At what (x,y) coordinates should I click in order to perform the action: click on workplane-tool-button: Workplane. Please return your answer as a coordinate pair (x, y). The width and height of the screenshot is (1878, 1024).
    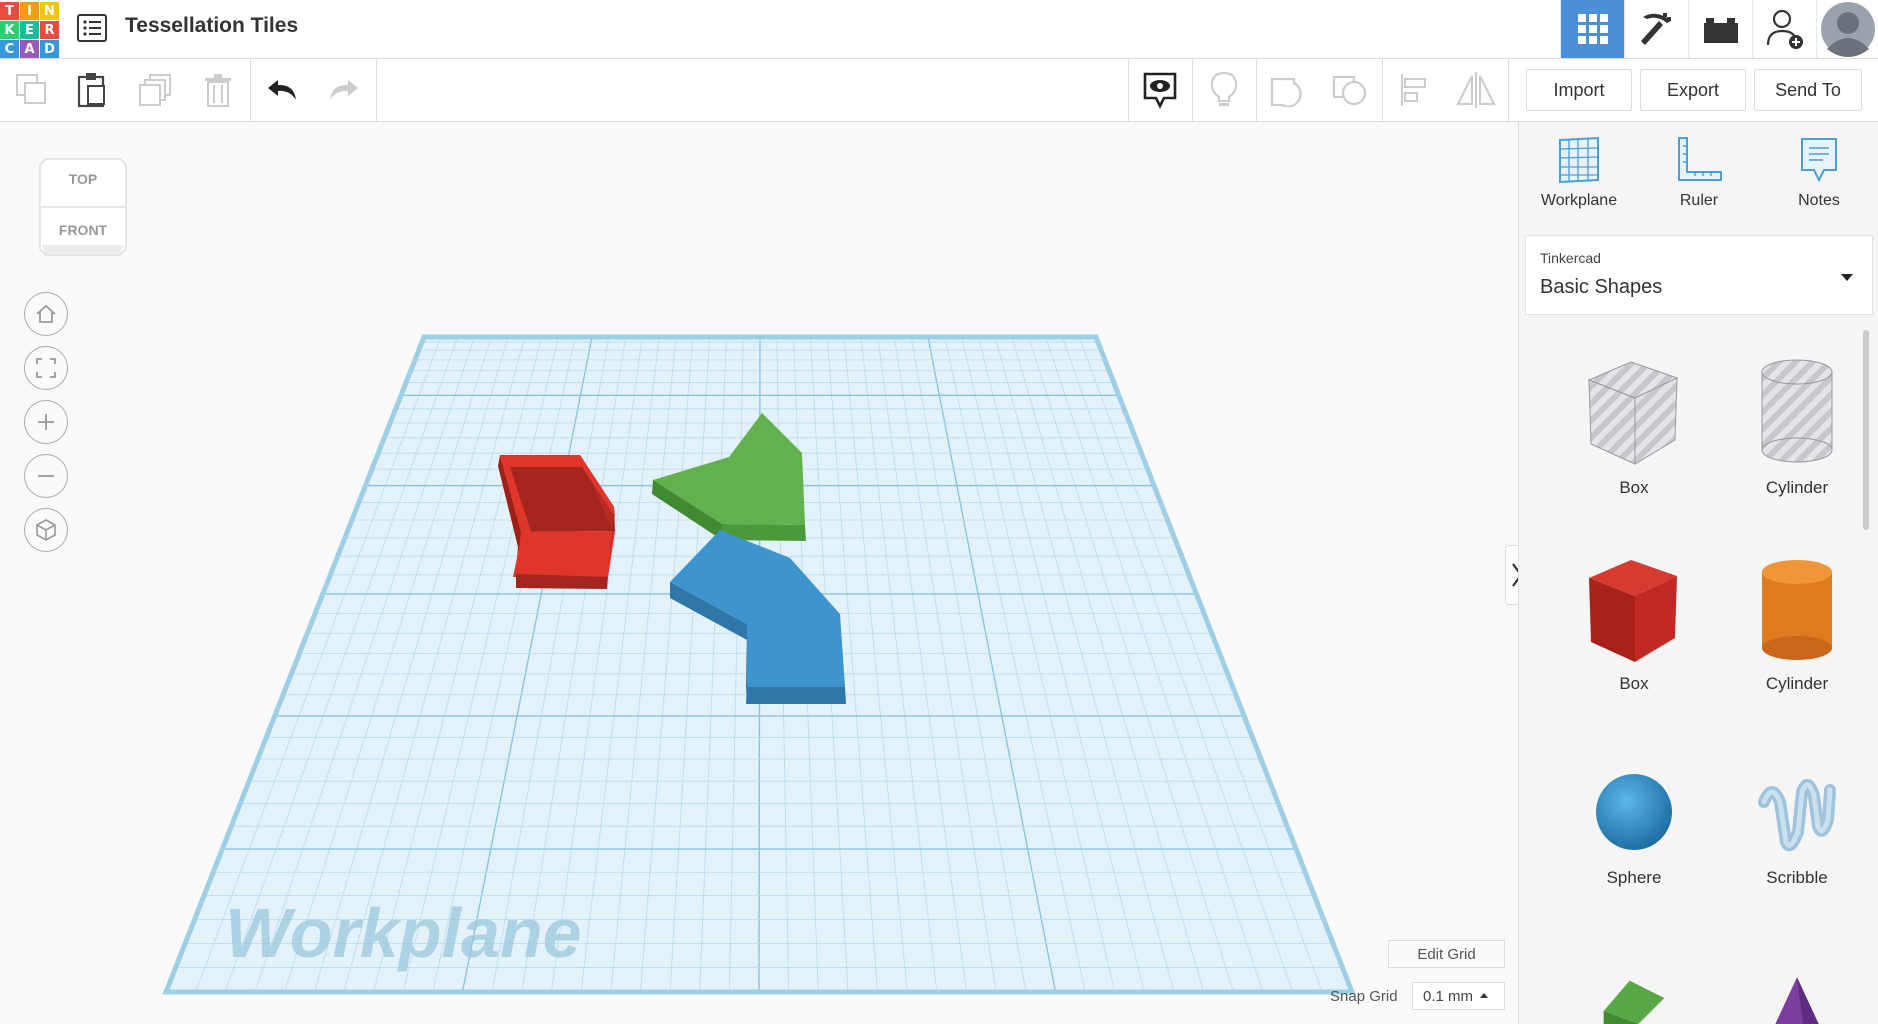
    Looking at the image, I should click on (1579, 181).